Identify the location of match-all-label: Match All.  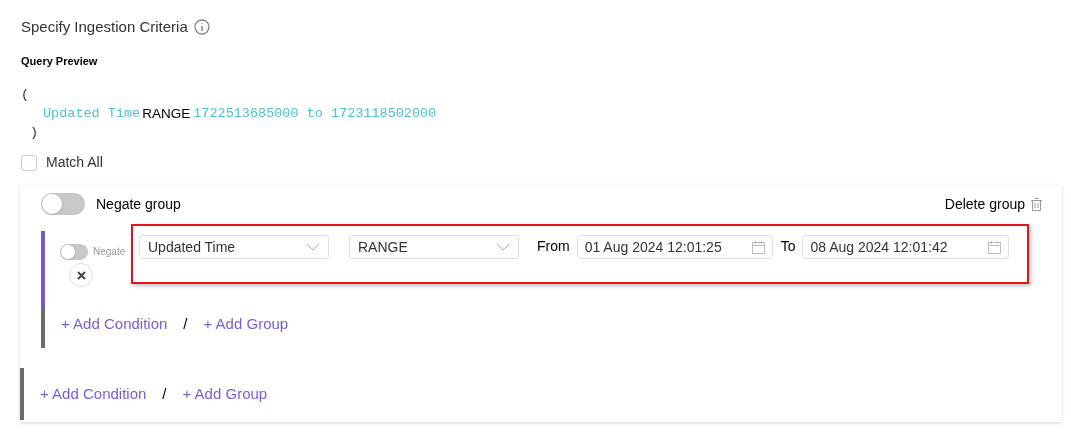
(74, 162).